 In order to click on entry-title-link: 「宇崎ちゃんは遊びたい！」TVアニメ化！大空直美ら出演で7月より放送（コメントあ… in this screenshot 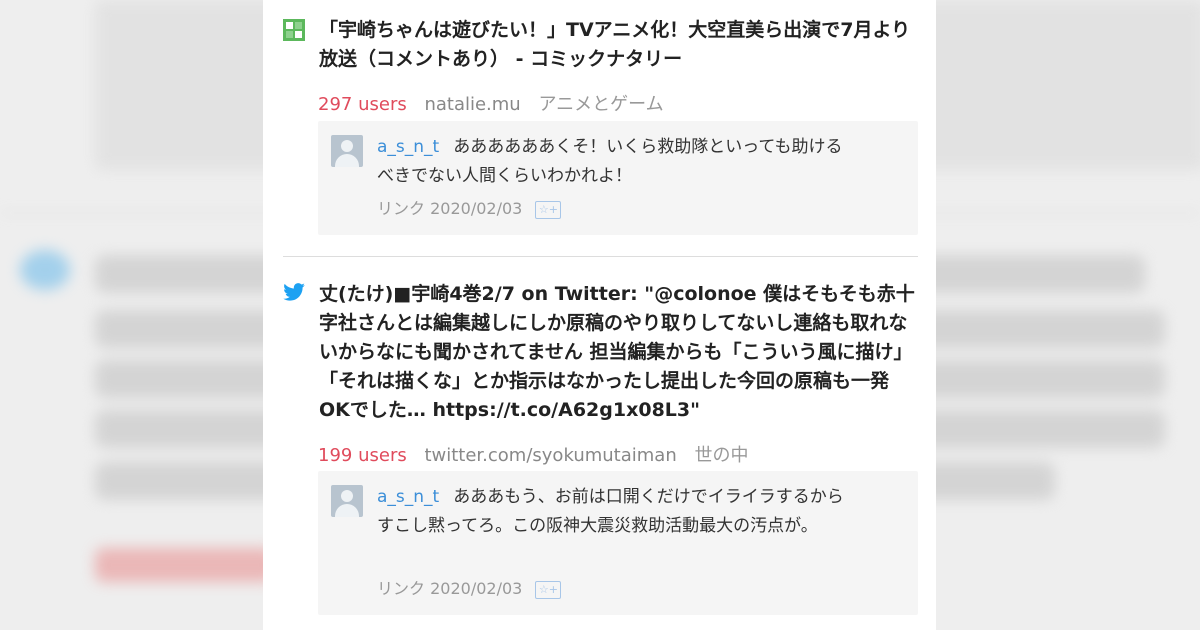, I will do `click(619, 45)`.